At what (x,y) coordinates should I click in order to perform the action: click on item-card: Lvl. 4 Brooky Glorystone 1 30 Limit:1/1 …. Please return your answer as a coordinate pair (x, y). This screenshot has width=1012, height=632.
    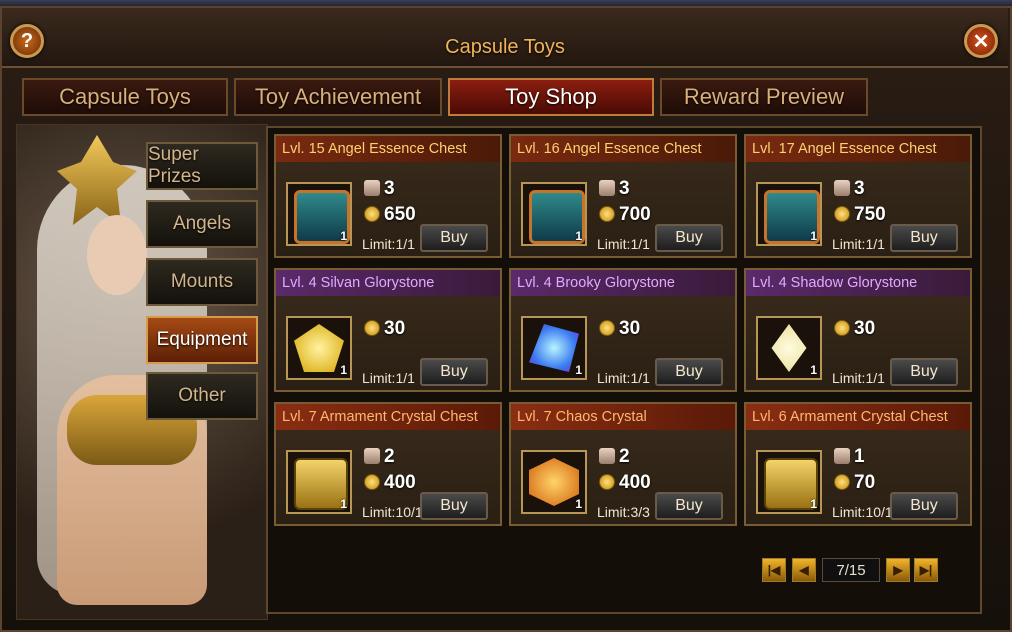
    Looking at the image, I should click on (623, 330).